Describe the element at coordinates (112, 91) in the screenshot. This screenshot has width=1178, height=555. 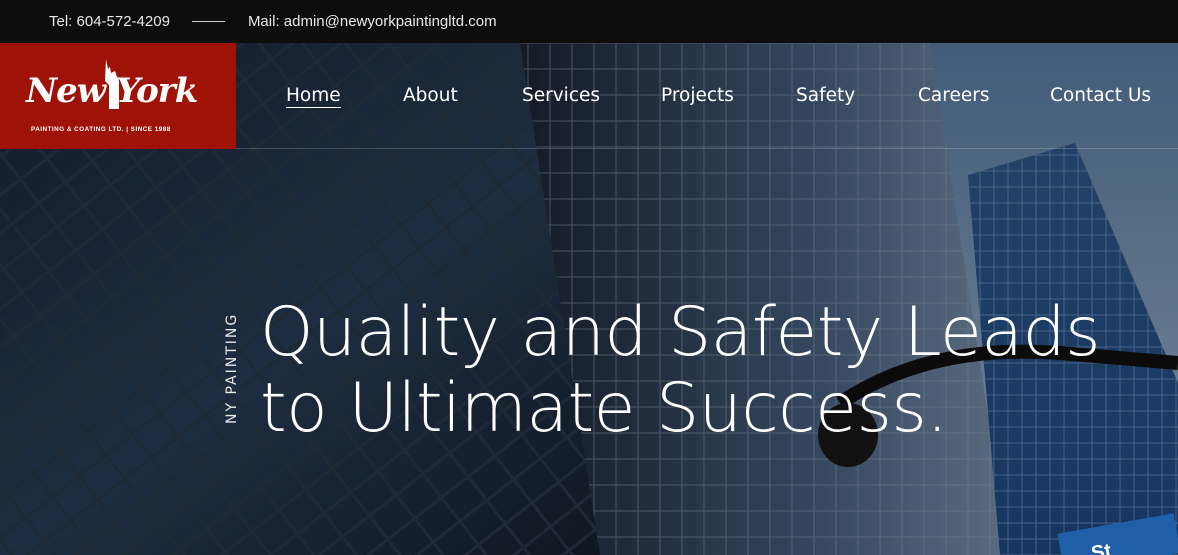
I see `logo-script-text: New York` at that location.